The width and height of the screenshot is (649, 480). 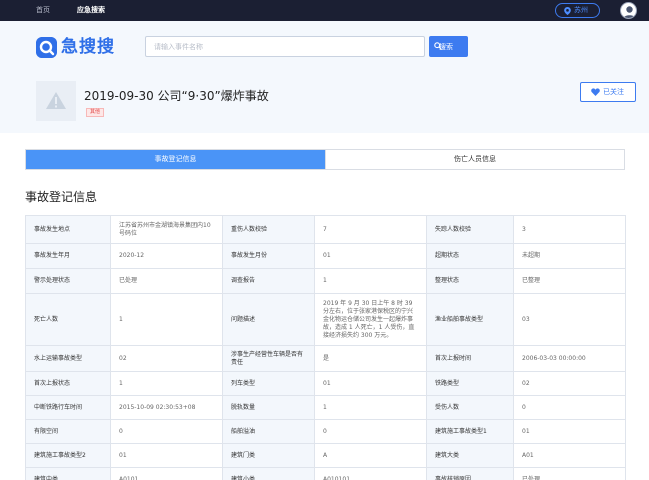 I want to click on field-label: 事故发生年月, so click(x=68, y=256).